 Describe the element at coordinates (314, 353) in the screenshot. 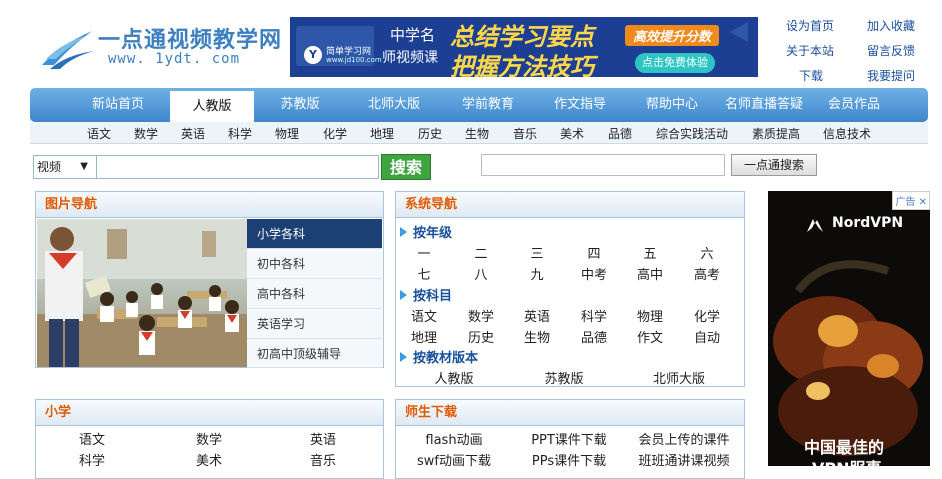

I see `tab-tutoring: 初高中顶级辅导` at that location.